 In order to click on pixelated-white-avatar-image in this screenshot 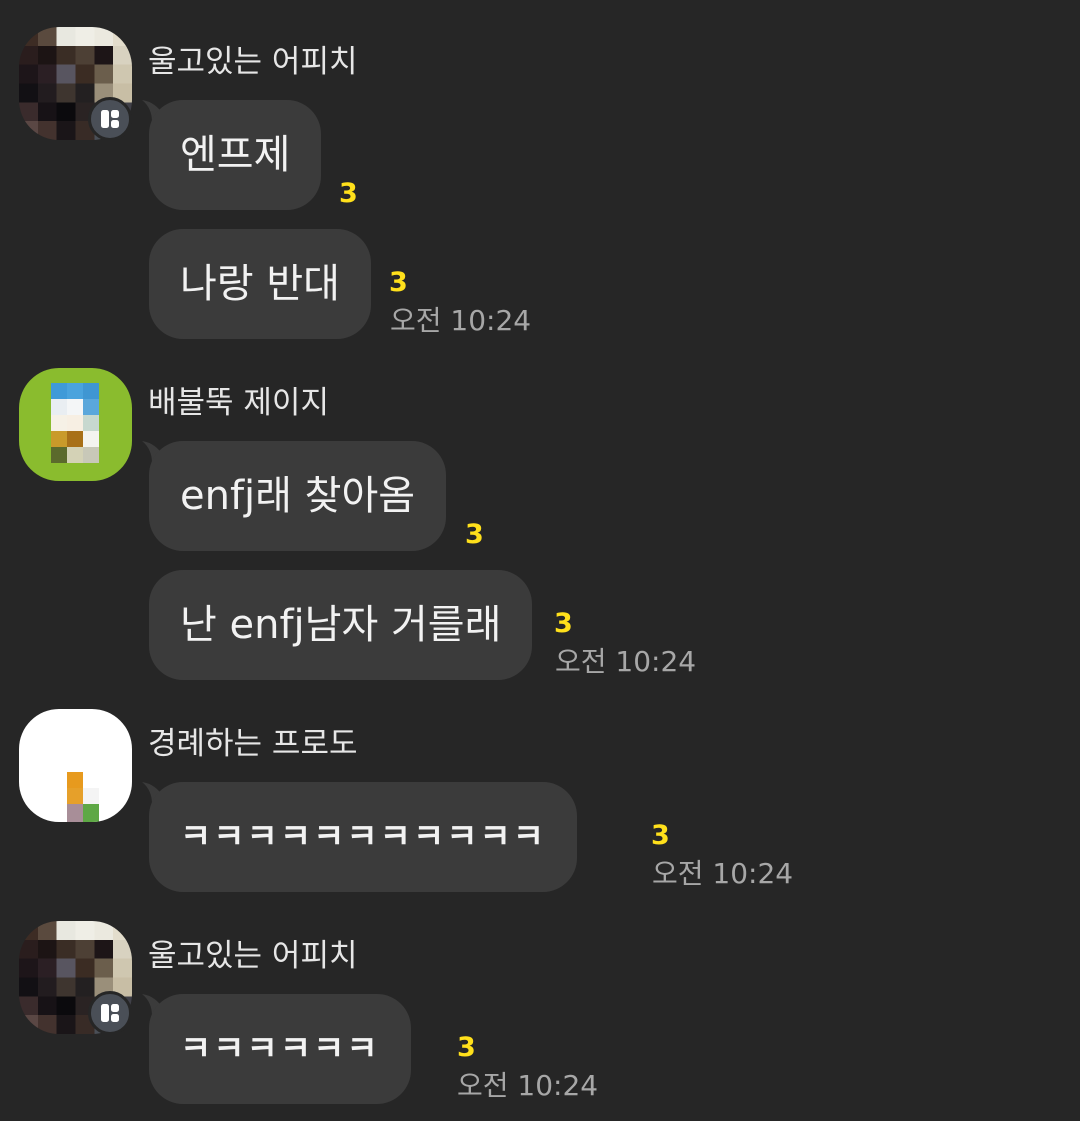, I will do `click(75, 765)`.